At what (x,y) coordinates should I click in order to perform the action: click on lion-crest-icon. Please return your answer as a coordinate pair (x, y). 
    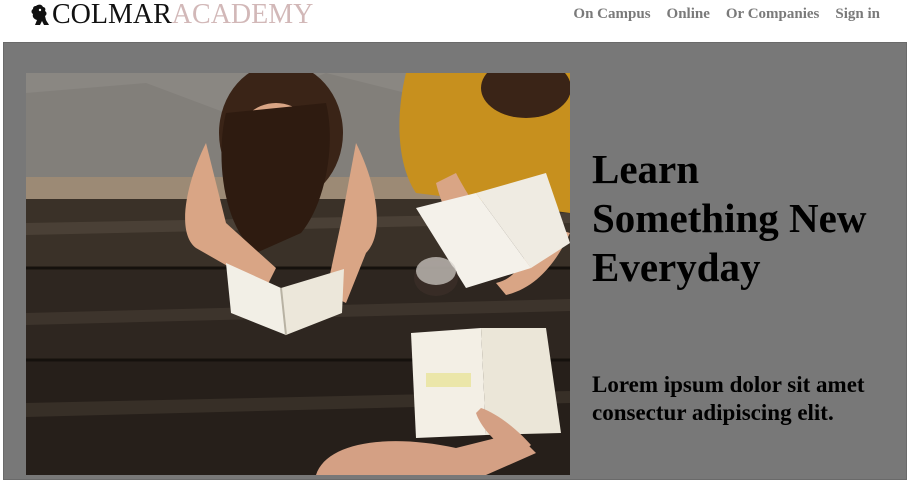
    Looking at the image, I should click on (40, 14).